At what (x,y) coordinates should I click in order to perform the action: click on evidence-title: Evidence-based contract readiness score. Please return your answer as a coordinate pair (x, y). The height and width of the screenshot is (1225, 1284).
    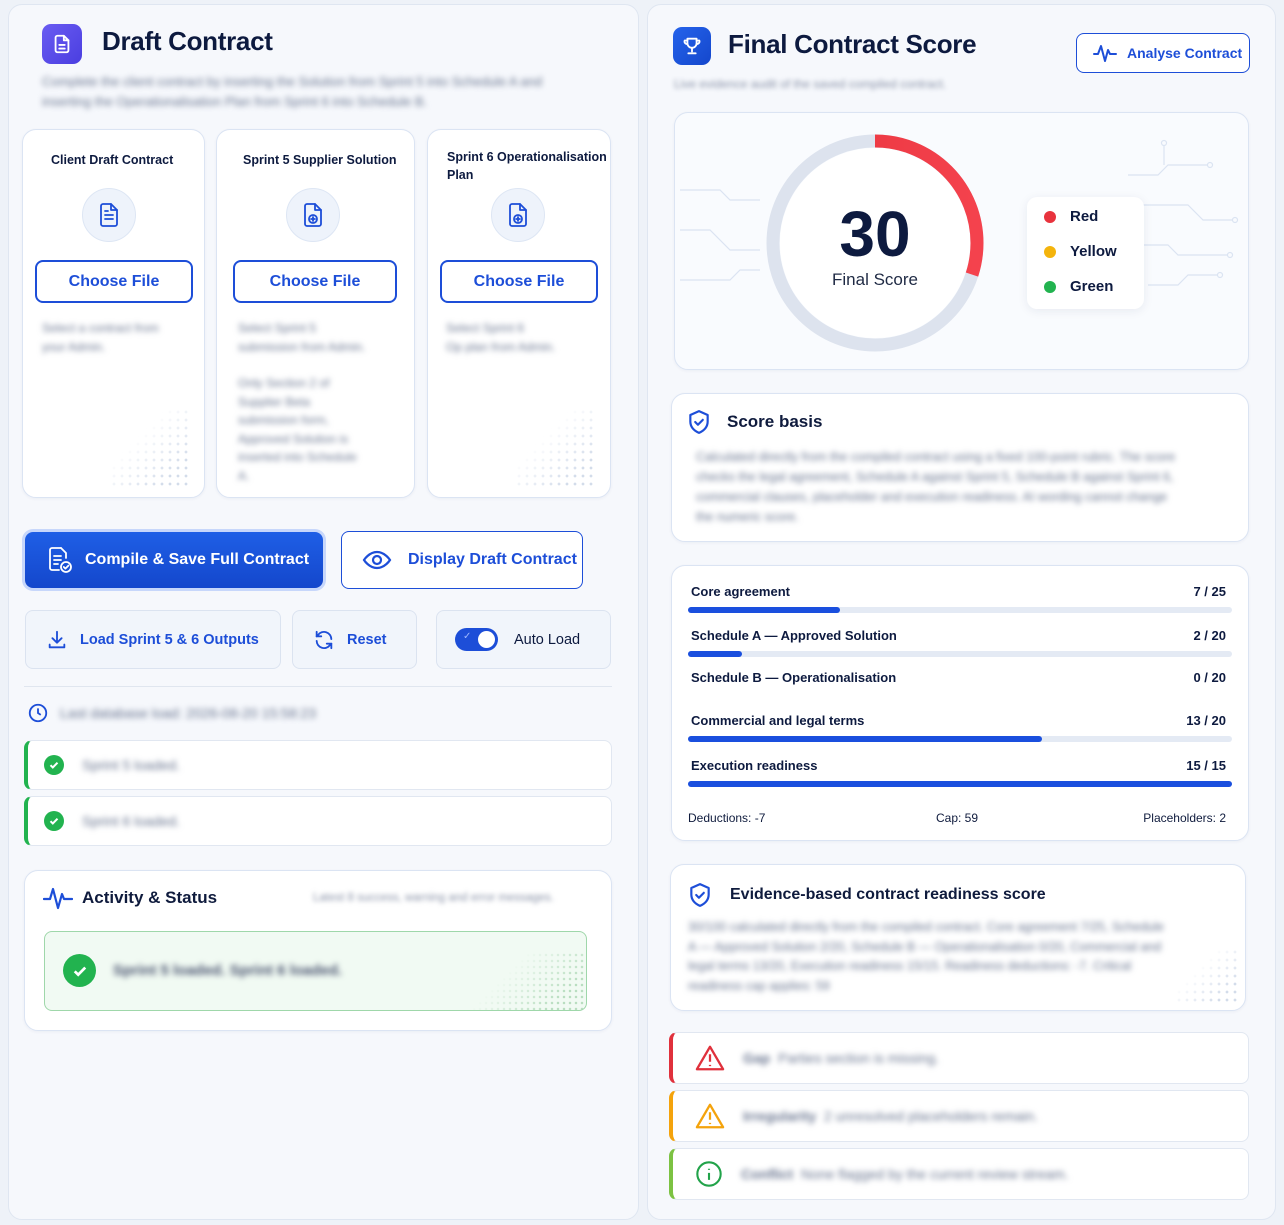
    Looking at the image, I should click on (888, 894).